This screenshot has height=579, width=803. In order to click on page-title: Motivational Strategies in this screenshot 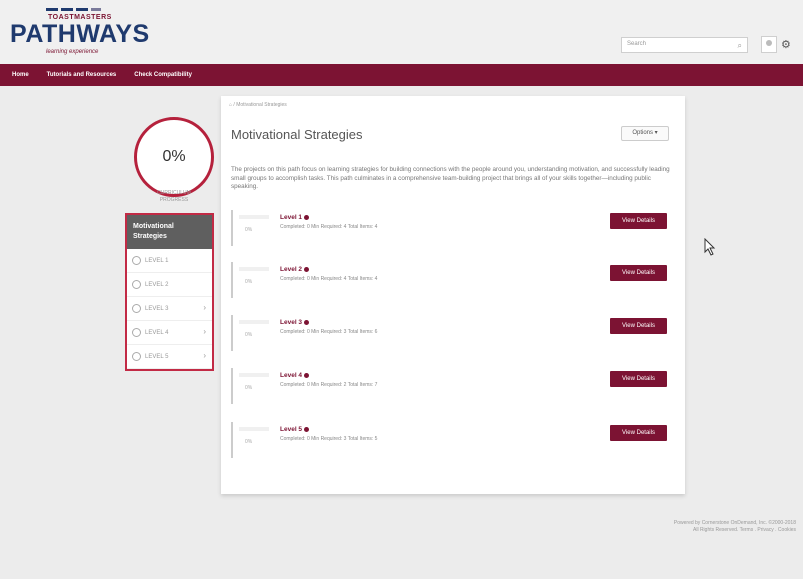, I will do `click(297, 134)`.